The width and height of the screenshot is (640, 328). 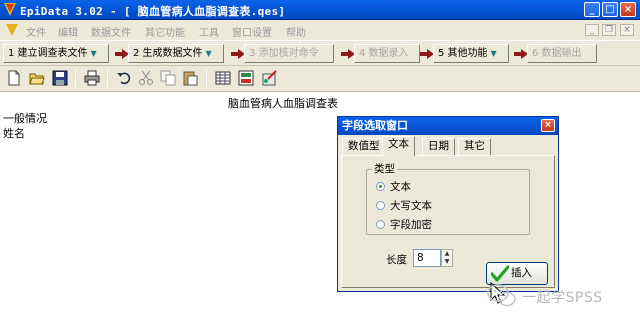 What do you see at coordinates (48, 53) in the screenshot?
I see `step-label: 1 建立调查表文件` at bounding box center [48, 53].